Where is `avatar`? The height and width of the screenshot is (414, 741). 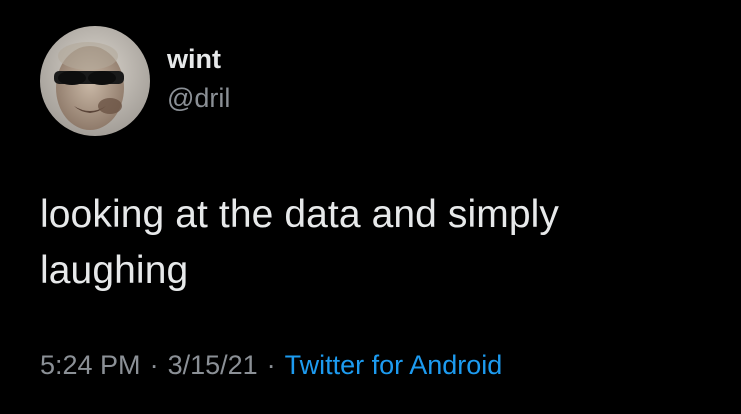
avatar is located at coordinates (95, 81).